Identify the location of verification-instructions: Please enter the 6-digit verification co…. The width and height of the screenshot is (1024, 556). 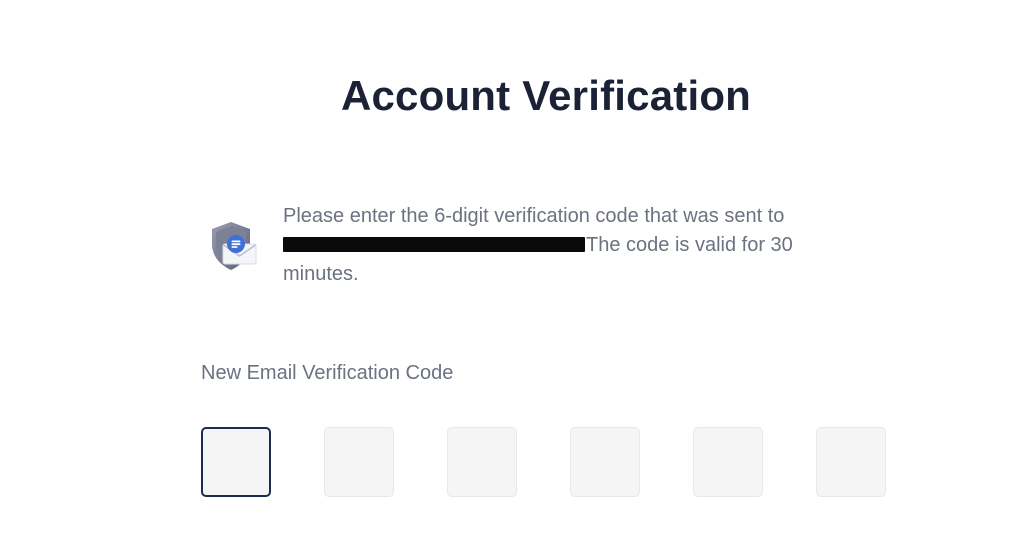
(563, 245).